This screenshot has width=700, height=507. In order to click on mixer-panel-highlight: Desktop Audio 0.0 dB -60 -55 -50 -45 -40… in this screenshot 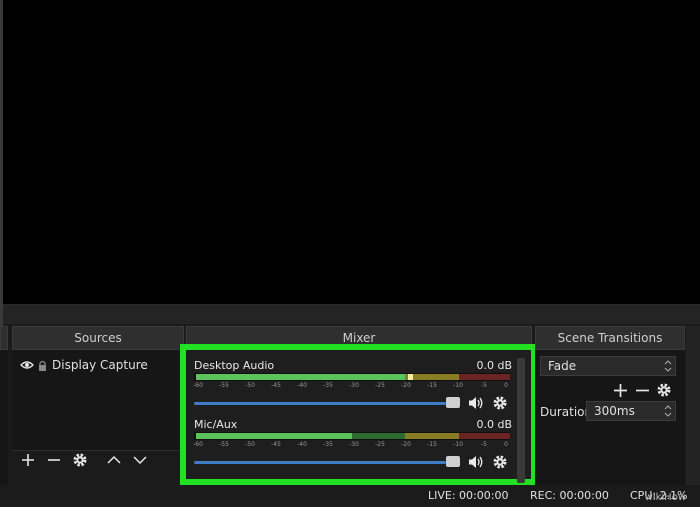, I will do `click(358, 414)`.